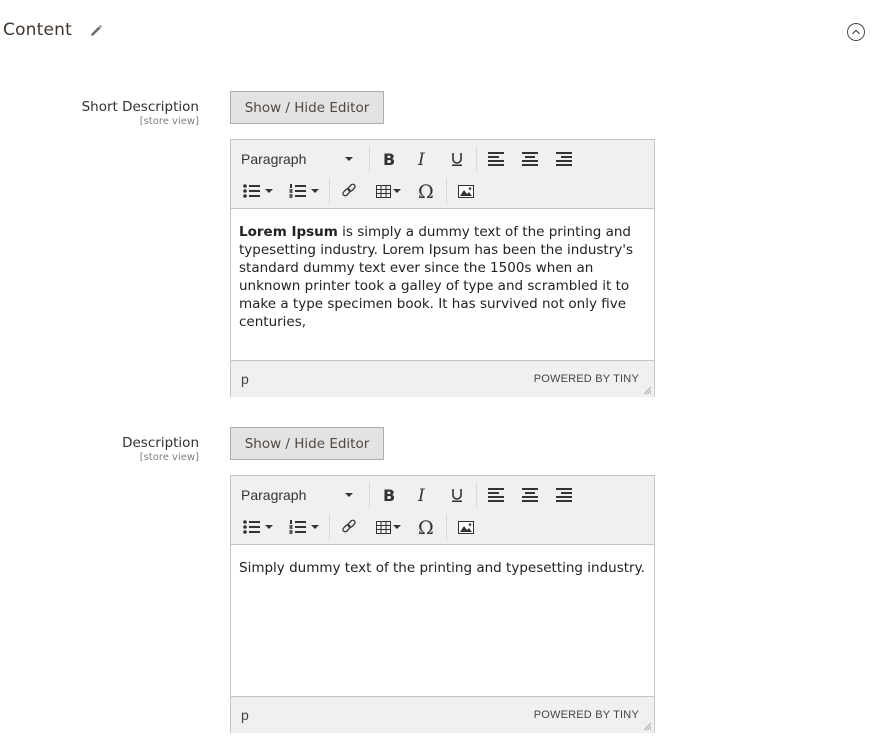 The image size is (877, 752). Describe the element at coordinates (38, 30) in the screenshot. I see `section-title: Content` at that location.